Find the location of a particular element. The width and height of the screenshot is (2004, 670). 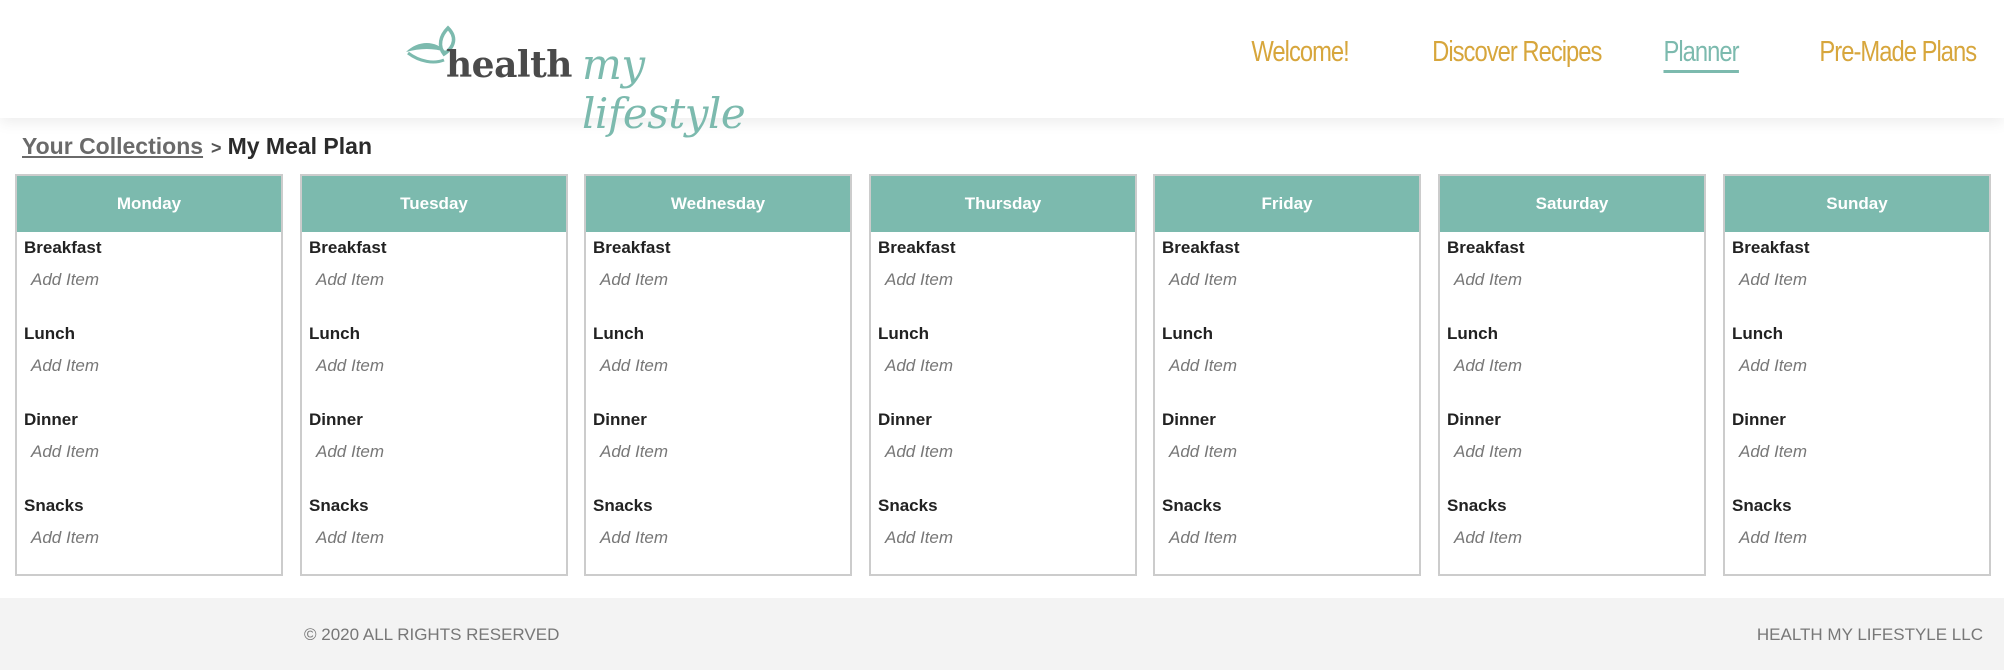

logo: health my lifestyle is located at coordinates (609, 78).